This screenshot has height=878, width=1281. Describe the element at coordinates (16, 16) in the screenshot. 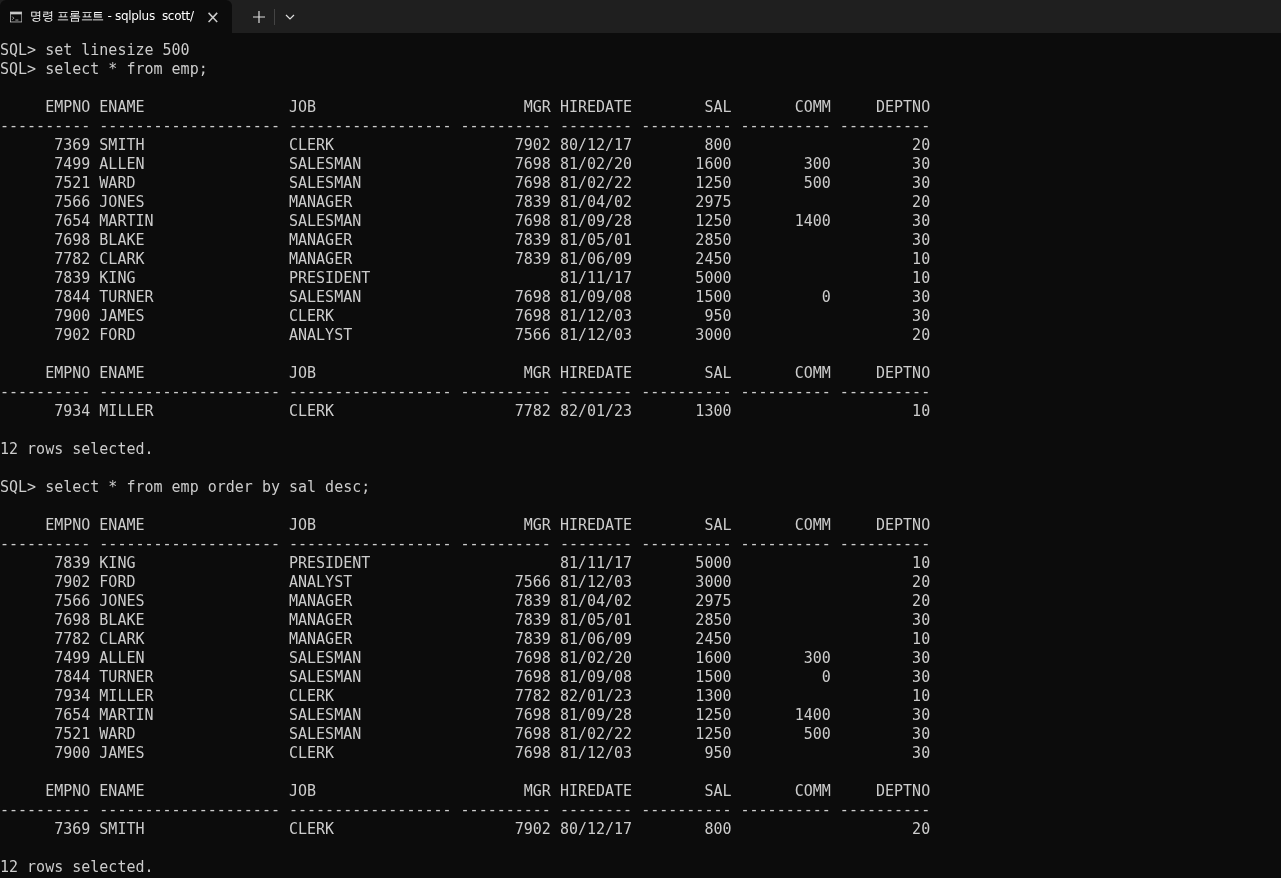

I see `console-icon` at that location.